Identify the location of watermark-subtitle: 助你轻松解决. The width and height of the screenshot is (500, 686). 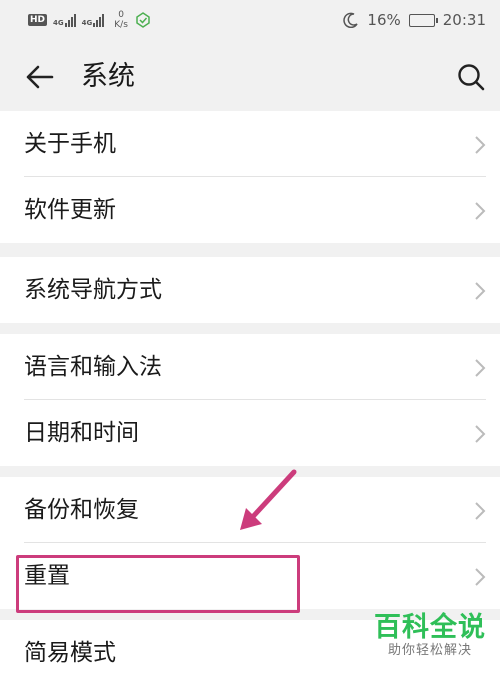
(429, 650).